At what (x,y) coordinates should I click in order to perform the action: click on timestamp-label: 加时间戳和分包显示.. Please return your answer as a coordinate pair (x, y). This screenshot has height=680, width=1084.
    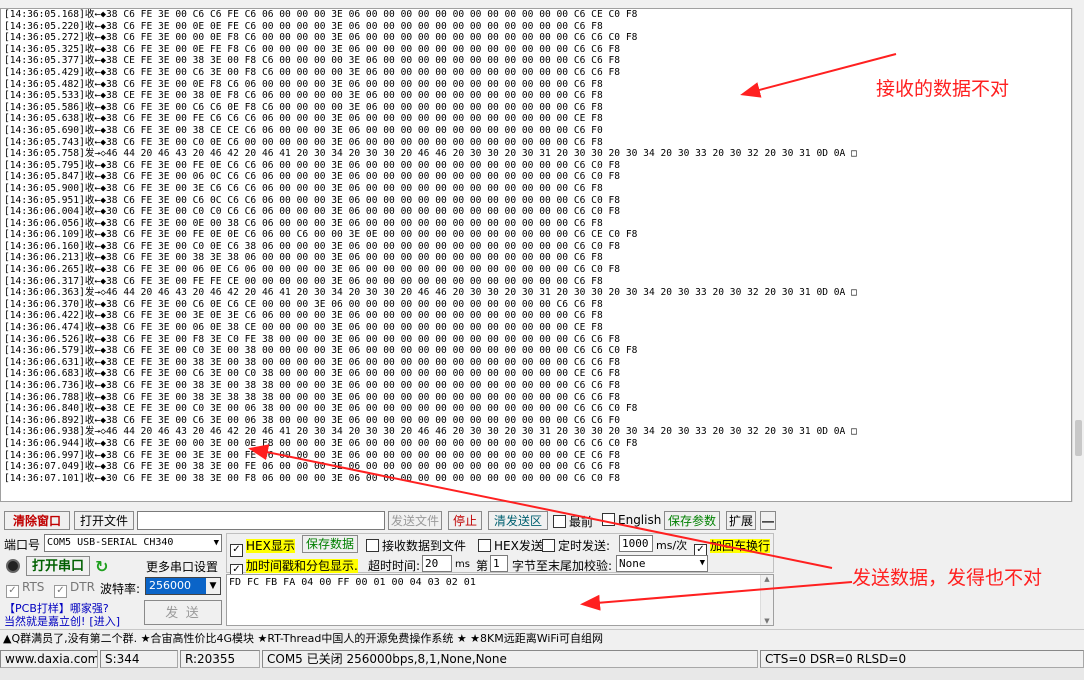
    Looking at the image, I should click on (302, 566).